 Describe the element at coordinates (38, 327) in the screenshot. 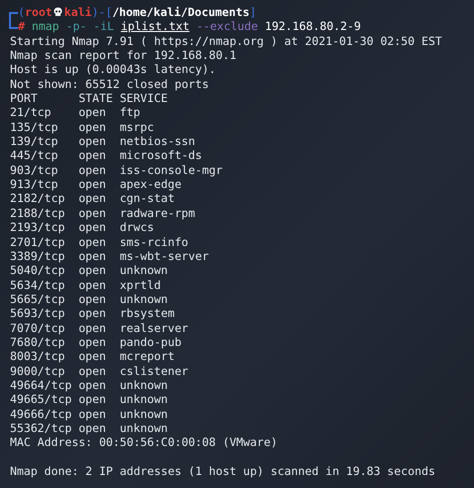

I see `port-number: 7070/tcp` at that location.